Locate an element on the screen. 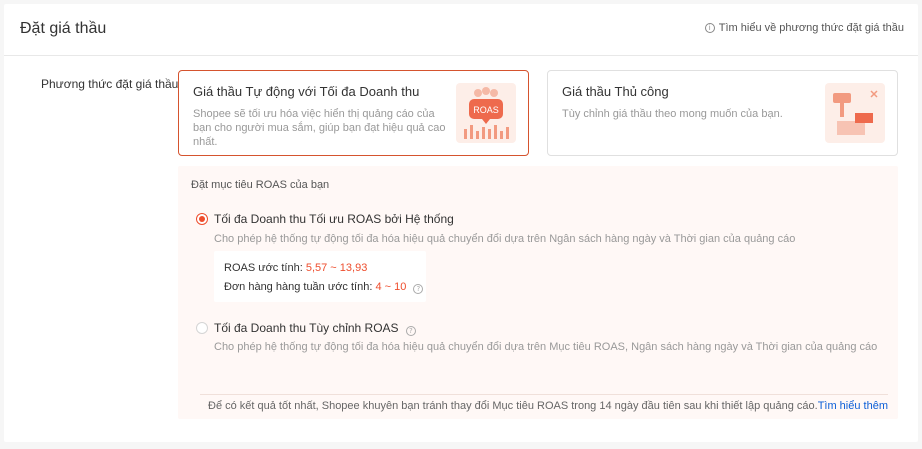  custom-roas-label: Tối đa Doanh thu Tùy chỉnh ROAS is located at coordinates (306, 328).